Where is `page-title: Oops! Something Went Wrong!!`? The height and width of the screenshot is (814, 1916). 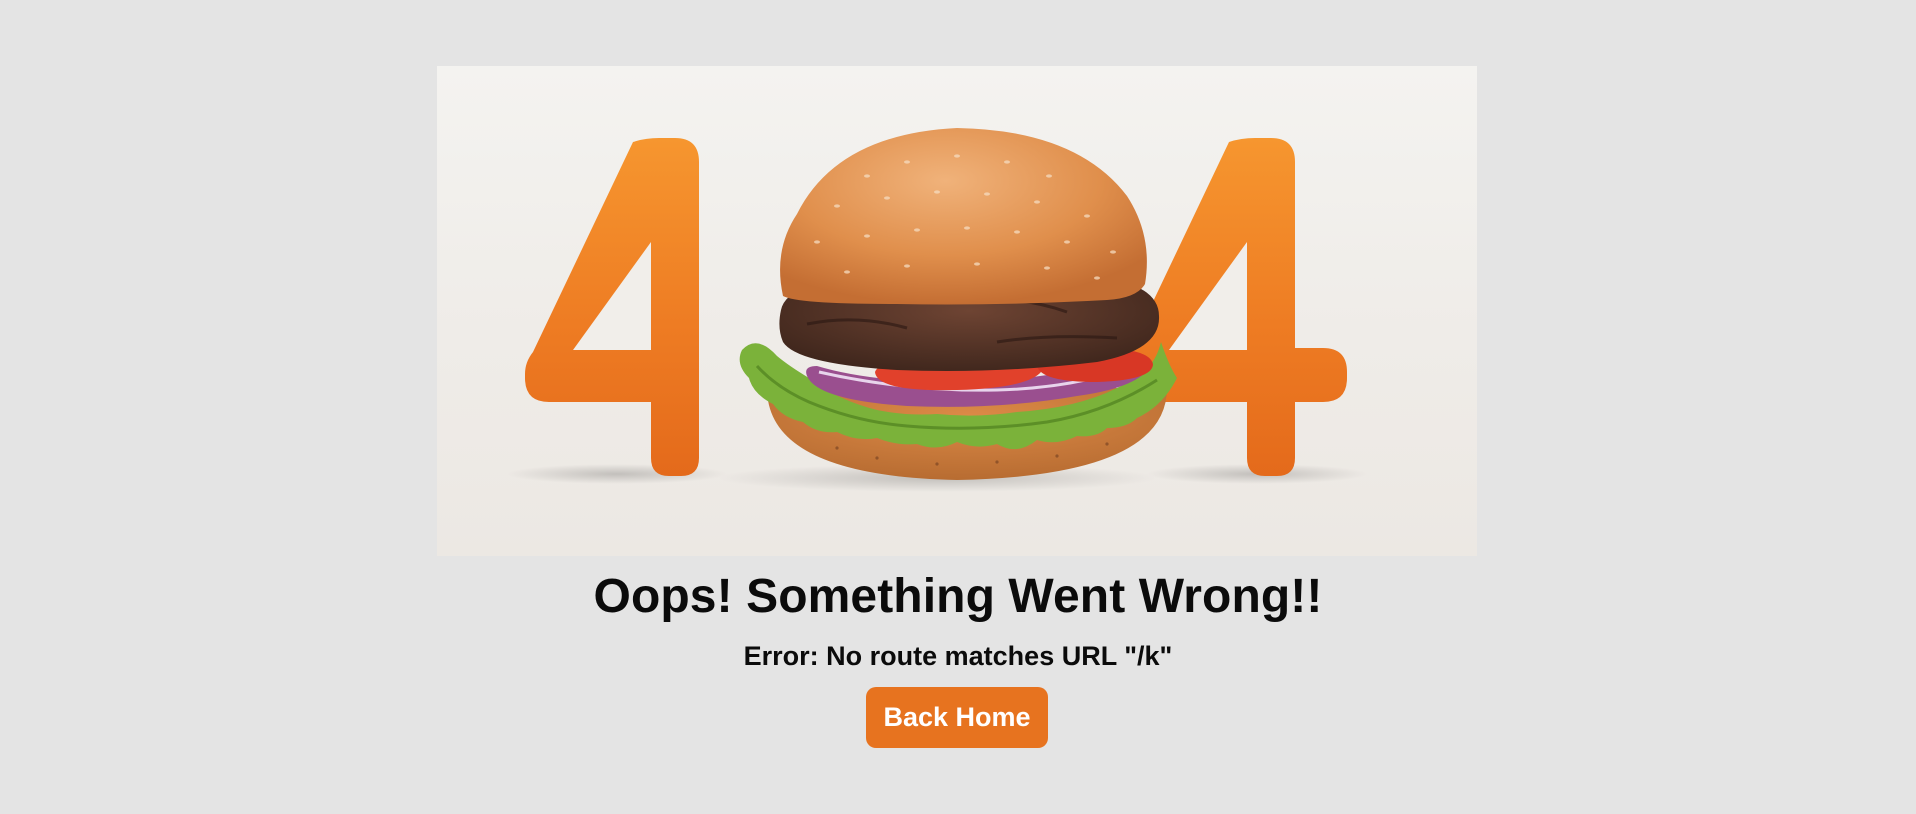
page-title: Oops! Something Went Wrong!! is located at coordinates (958, 596).